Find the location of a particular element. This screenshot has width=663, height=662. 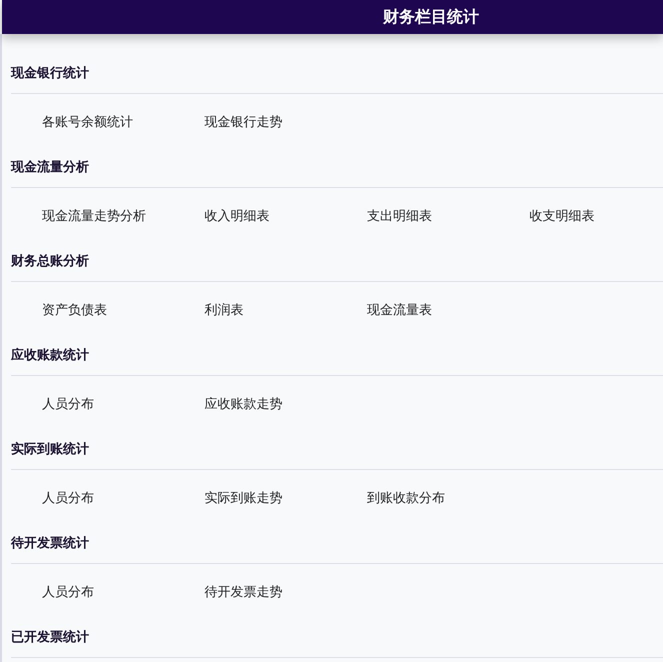

section-heading: 已开发票统计 is located at coordinates (337, 638).